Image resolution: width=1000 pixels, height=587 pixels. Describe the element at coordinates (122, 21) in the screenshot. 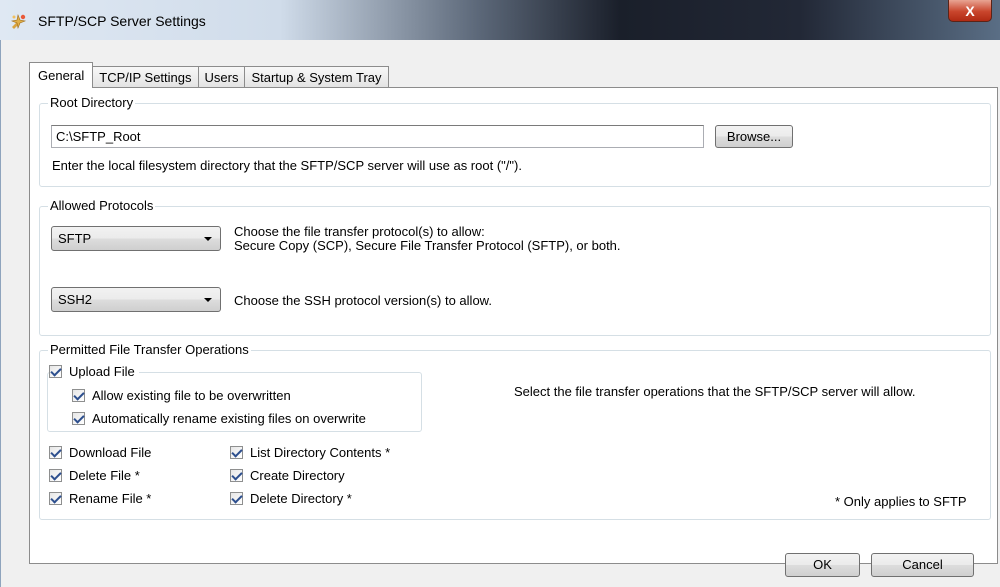

I see `window-title: SFTP/SCP Server Settings` at that location.